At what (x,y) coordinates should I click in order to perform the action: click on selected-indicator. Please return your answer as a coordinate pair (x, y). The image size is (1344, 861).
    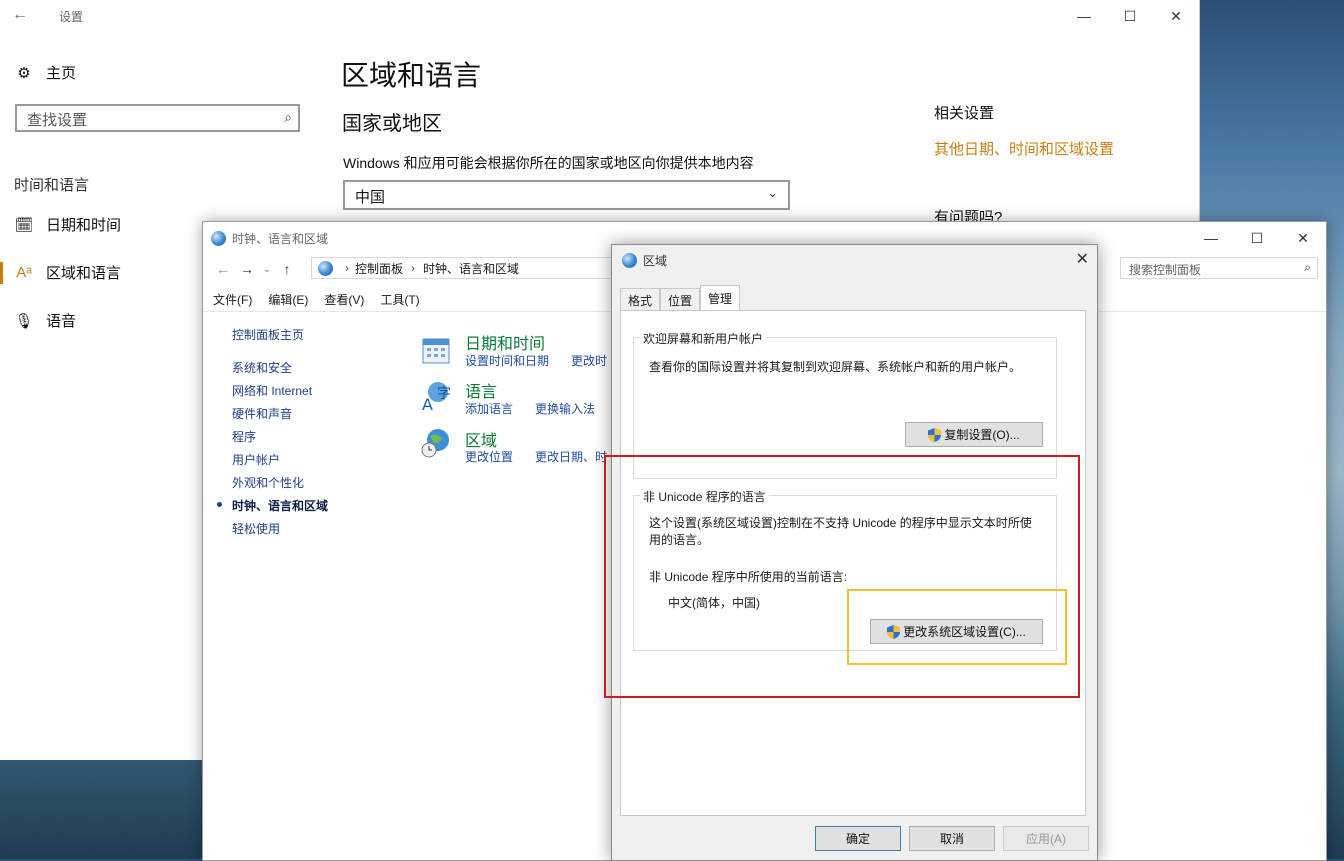
    Looking at the image, I should click on (1, 273).